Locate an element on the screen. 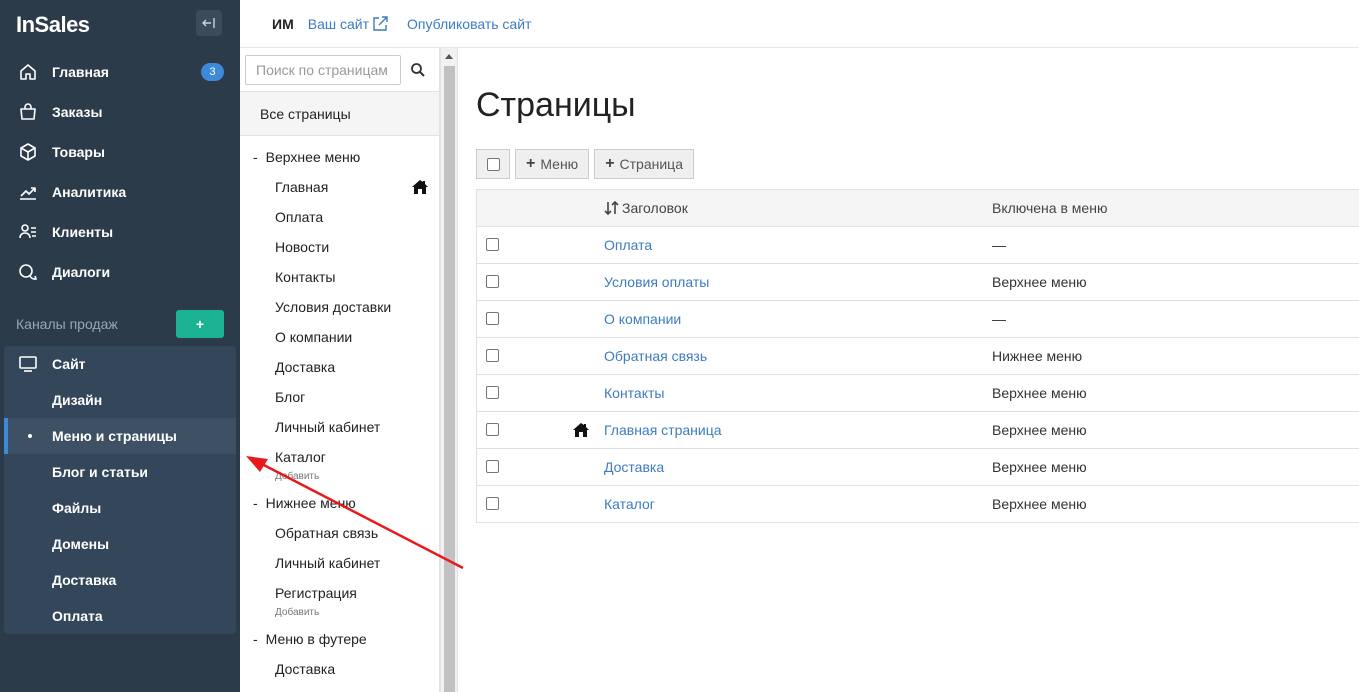  tree-group-top-menu: - Верхнее меню is located at coordinates (339, 157).